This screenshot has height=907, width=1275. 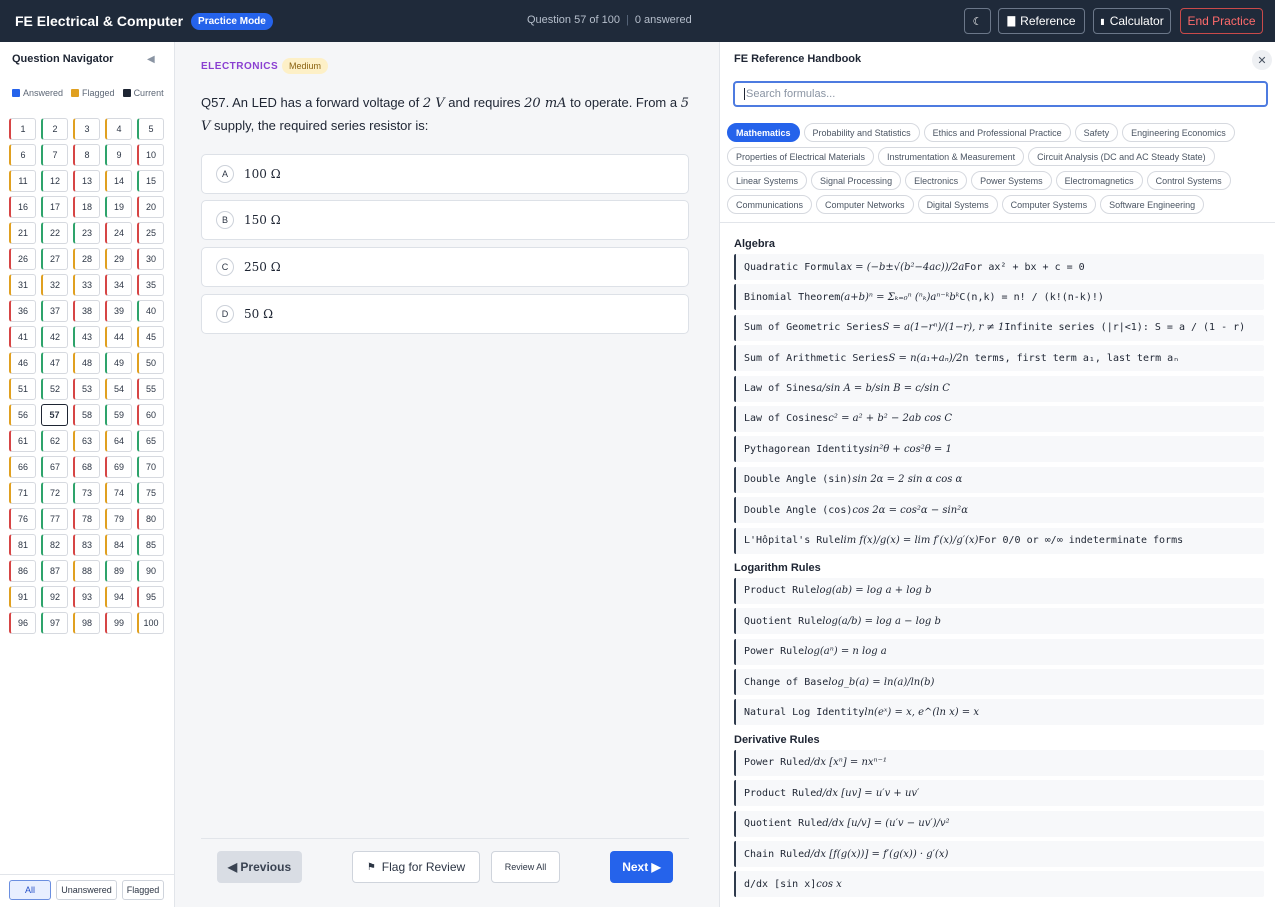 What do you see at coordinates (86, 337) in the screenshot?
I see `question-cell: 43` at bounding box center [86, 337].